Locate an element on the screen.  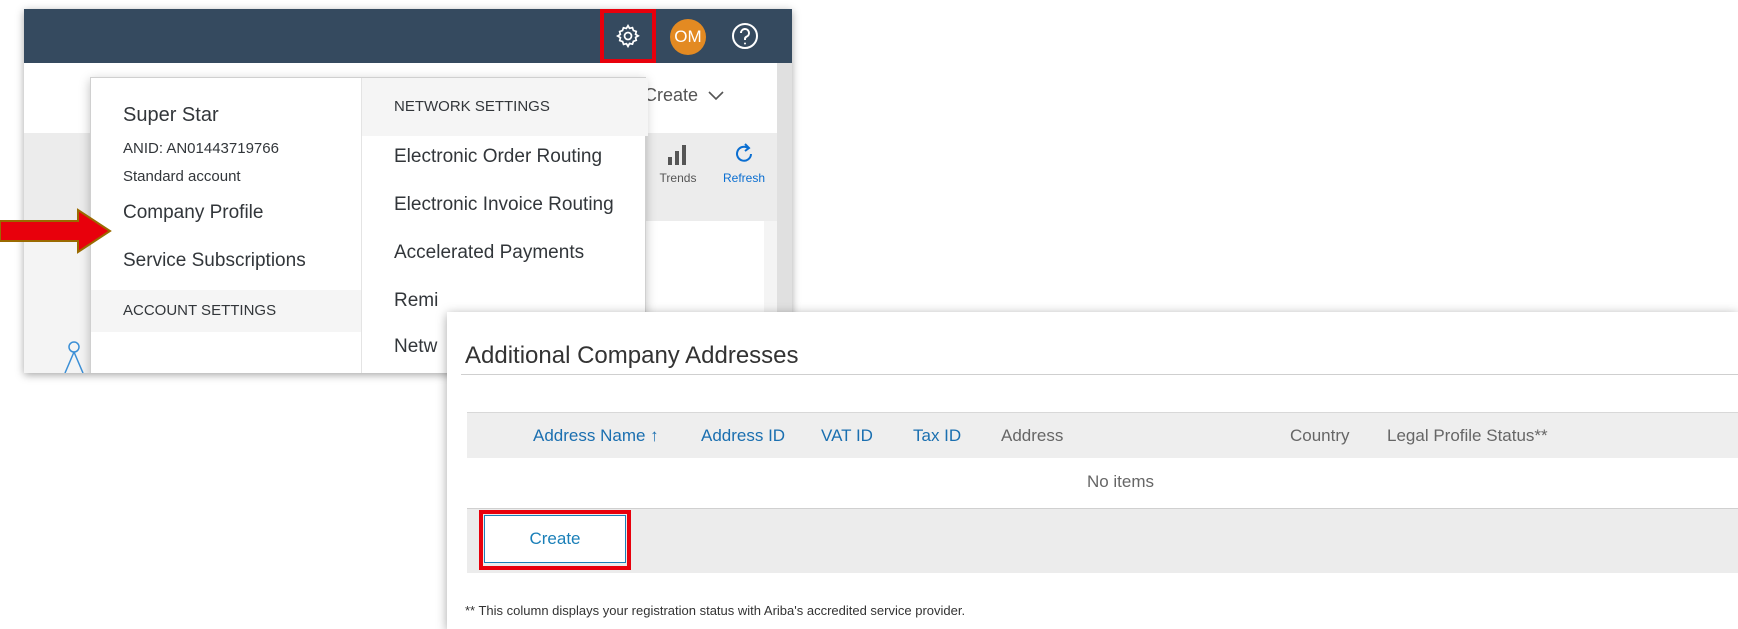
refresh-label: Refresh is located at coordinates (744, 178).